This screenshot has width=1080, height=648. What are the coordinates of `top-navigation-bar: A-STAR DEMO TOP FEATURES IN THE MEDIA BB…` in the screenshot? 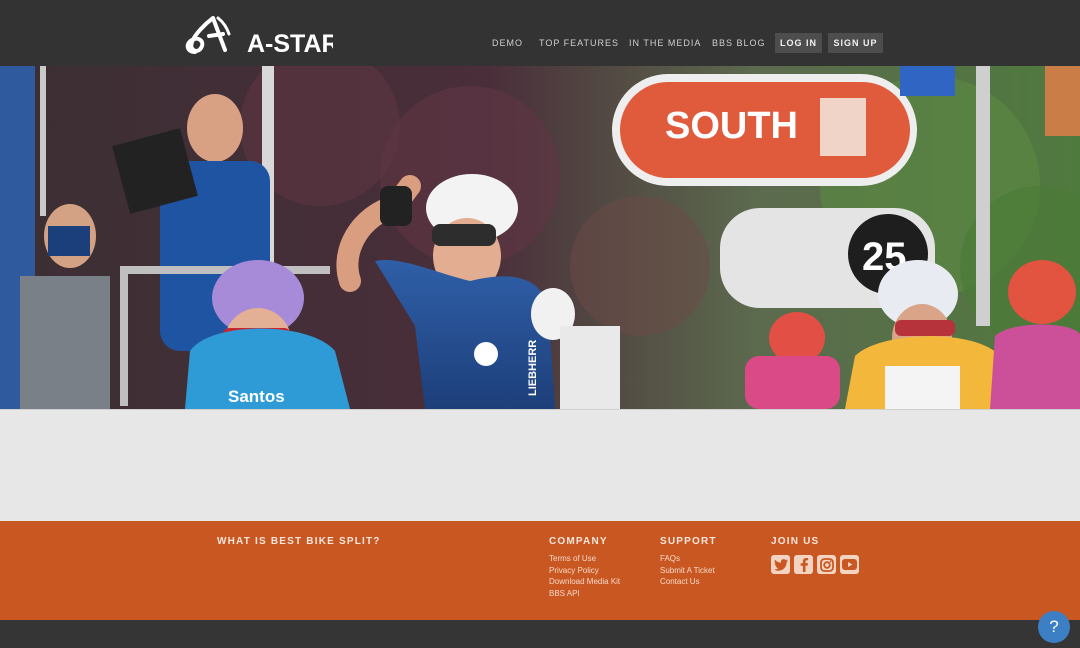 It's located at (540, 33).